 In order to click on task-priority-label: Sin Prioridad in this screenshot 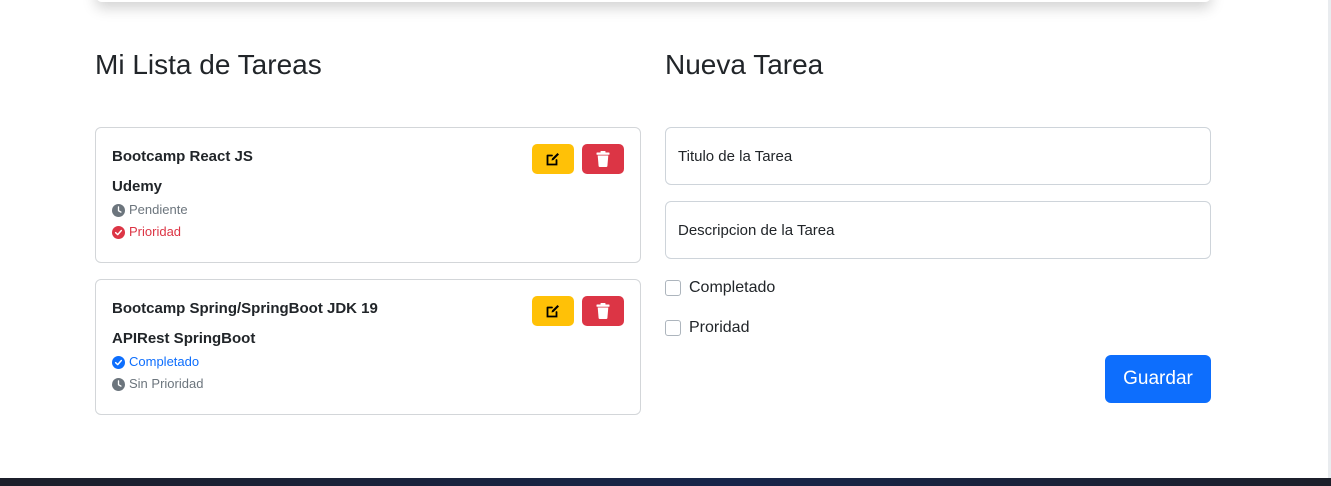, I will do `click(166, 383)`.